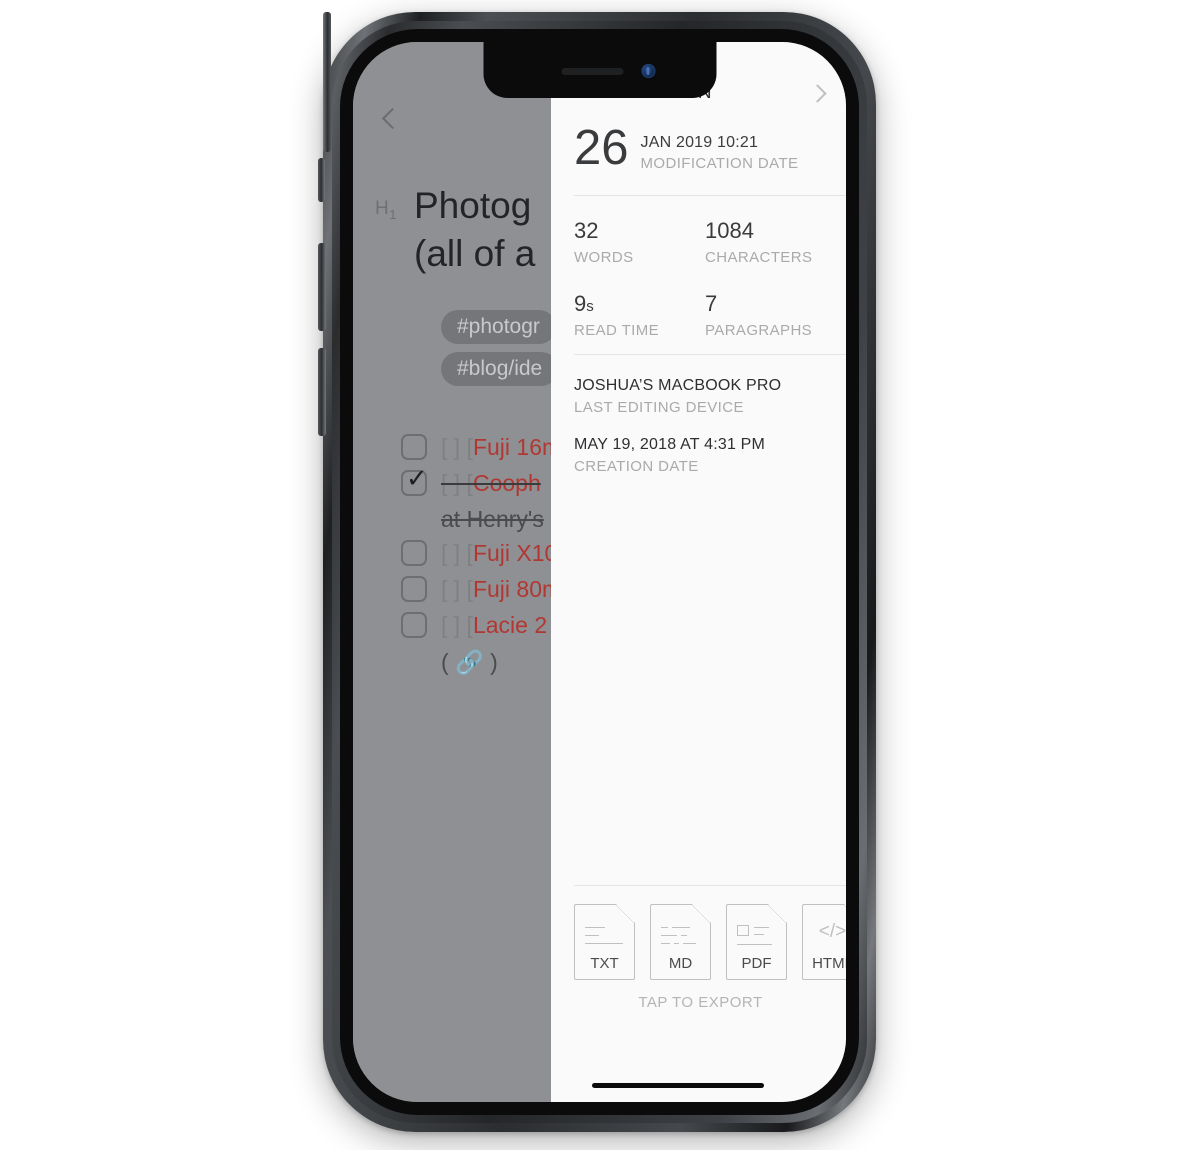 This screenshot has width=1200, height=1150. Describe the element at coordinates (680, 942) in the screenshot. I see `export-md-button: MD` at that location.